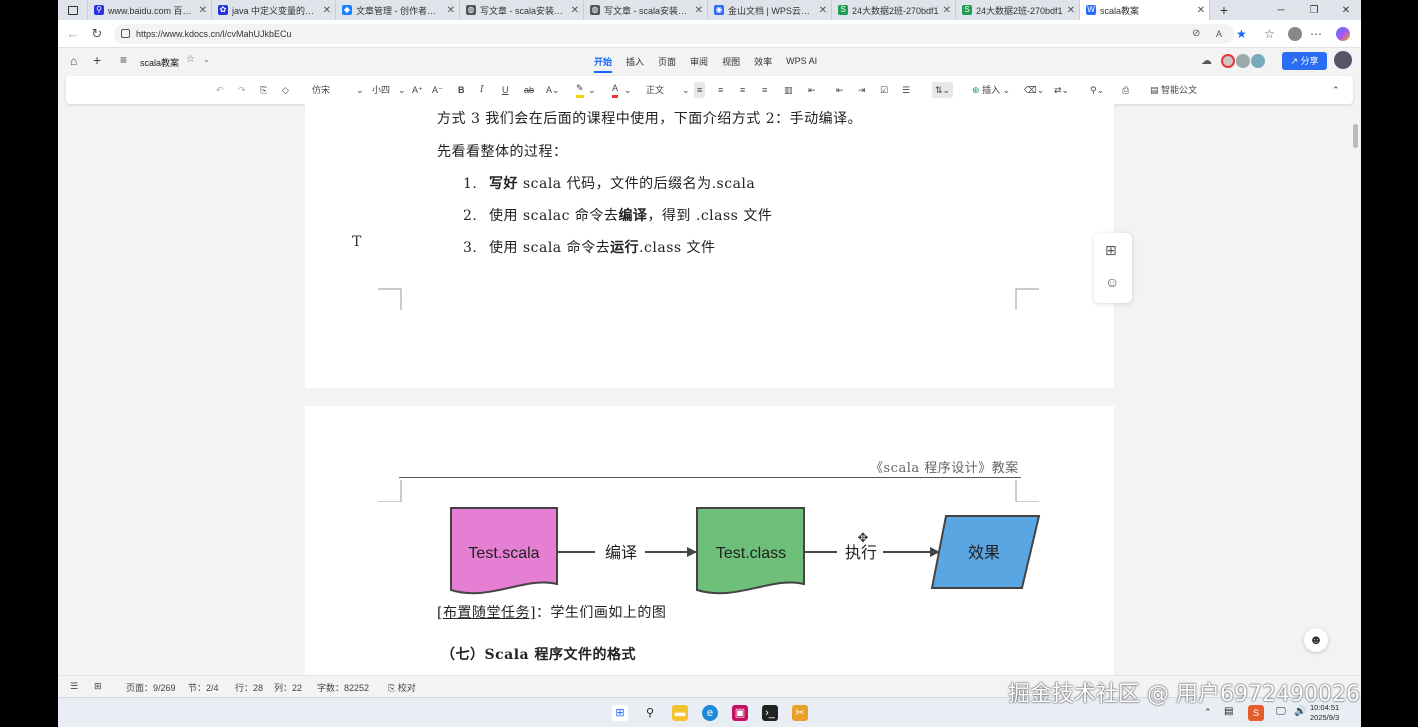 The height and width of the screenshot is (727, 1418). Describe the element at coordinates (74, 686) in the screenshot. I see `outline-icon: ☰` at that location.